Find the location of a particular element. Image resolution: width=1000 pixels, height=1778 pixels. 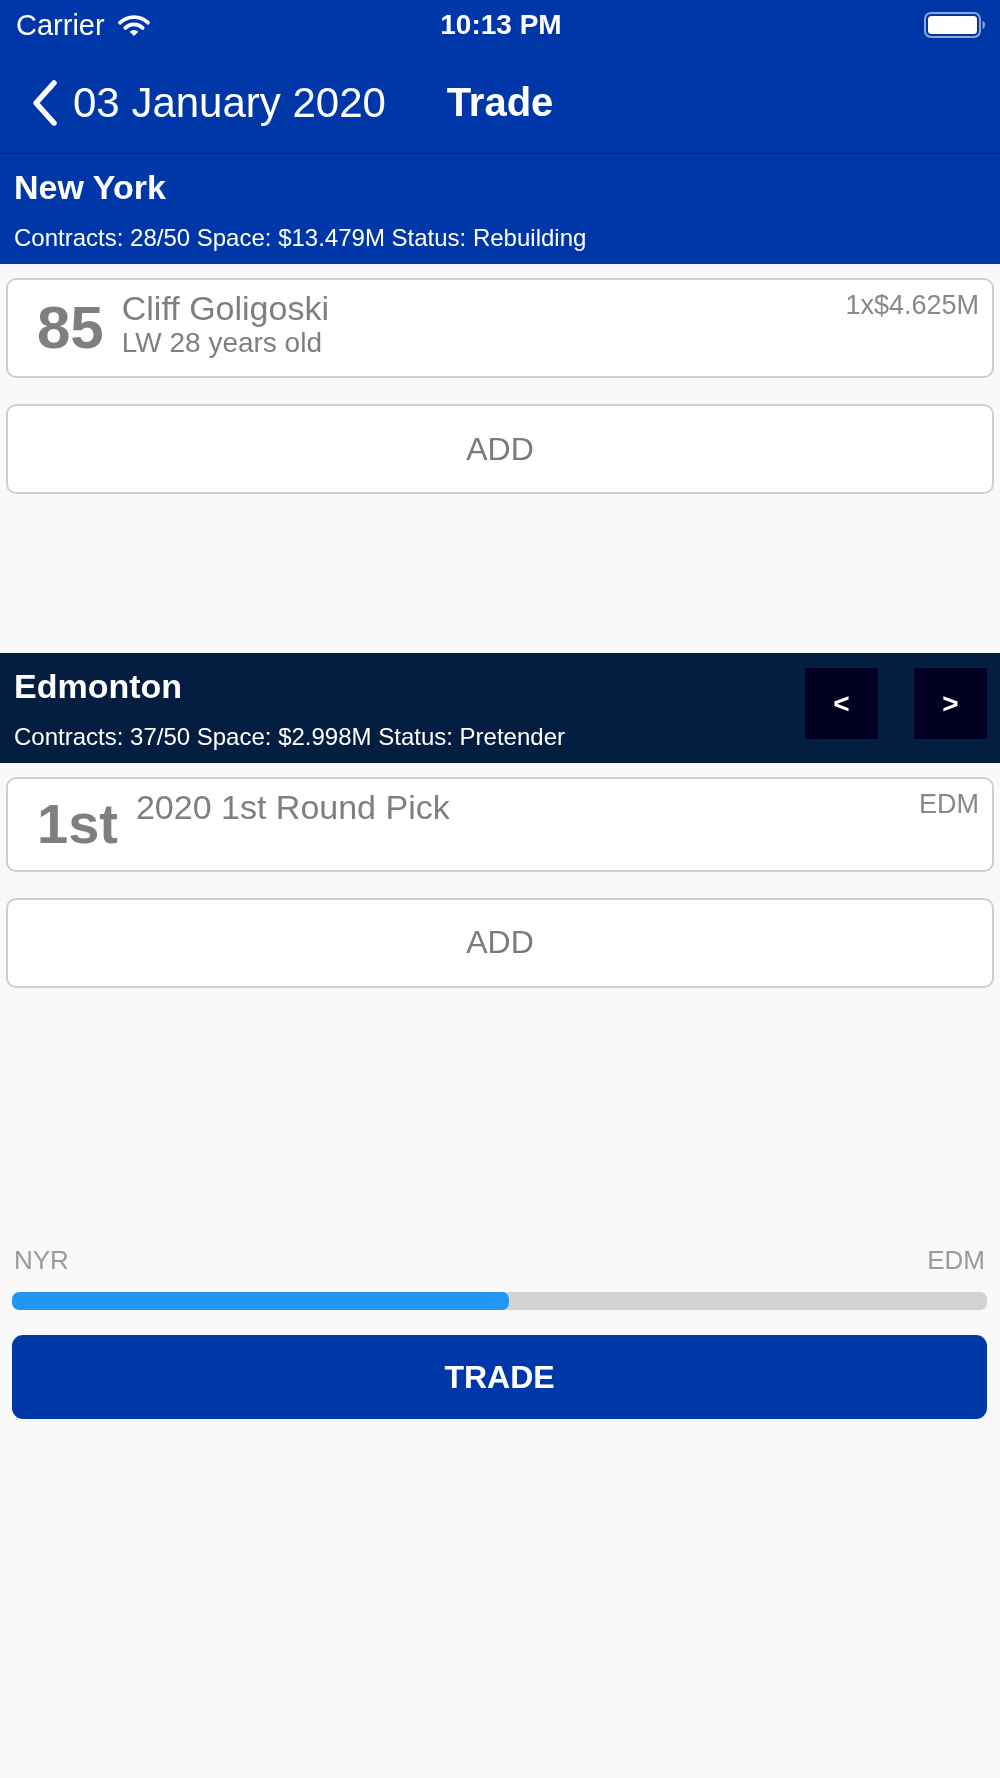

team-info: Contracts: 37/50 Space: $2.998M Status: Pretender is located at coordinates (290, 737).